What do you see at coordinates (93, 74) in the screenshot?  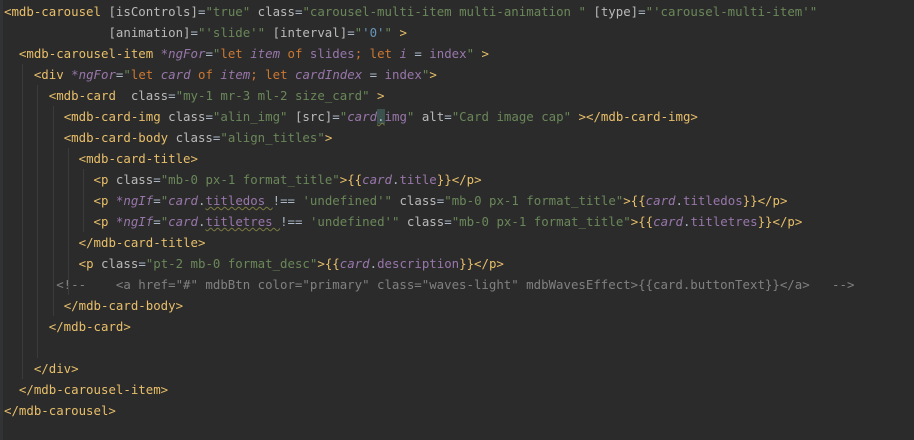 I see `code-token: *ngFor` at bounding box center [93, 74].